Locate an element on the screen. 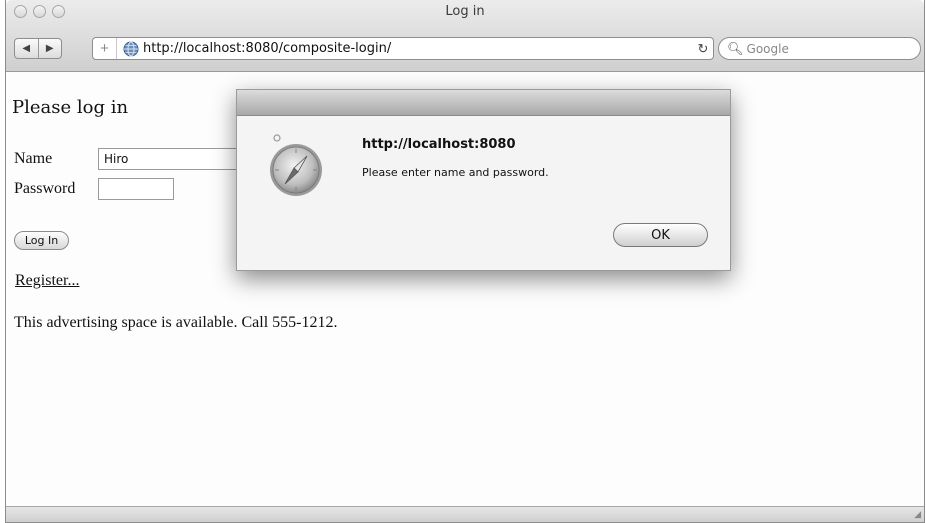 The height and width of the screenshot is (523, 926). globe-icon is located at coordinates (131, 48).